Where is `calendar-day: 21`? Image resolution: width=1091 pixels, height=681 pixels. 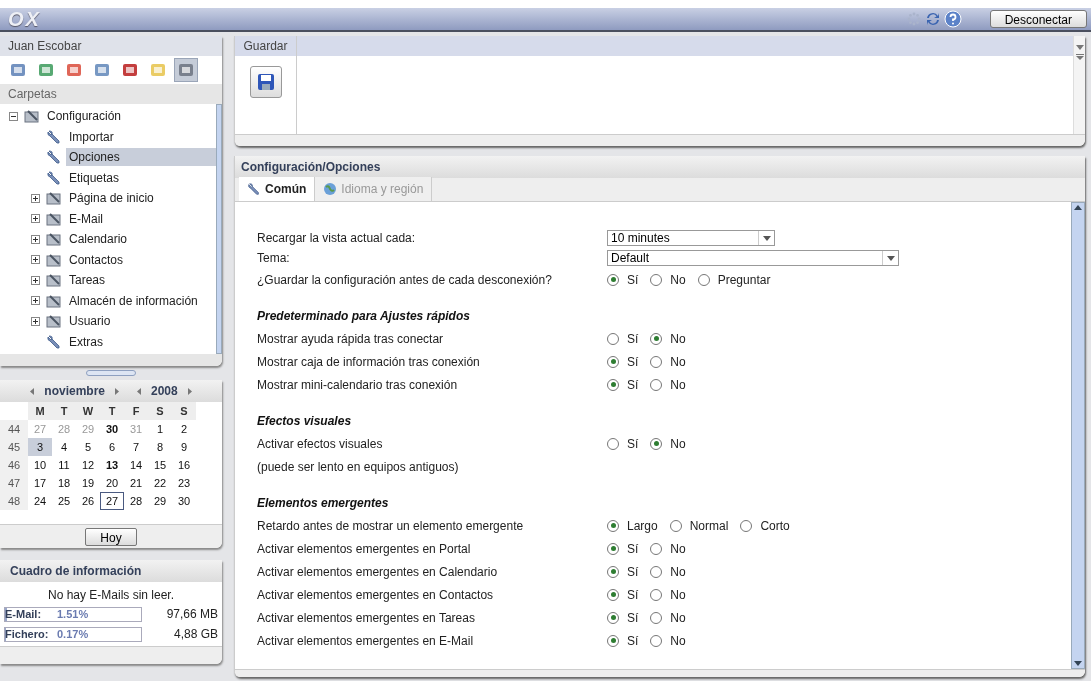
calendar-day: 21 is located at coordinates (136, 483).